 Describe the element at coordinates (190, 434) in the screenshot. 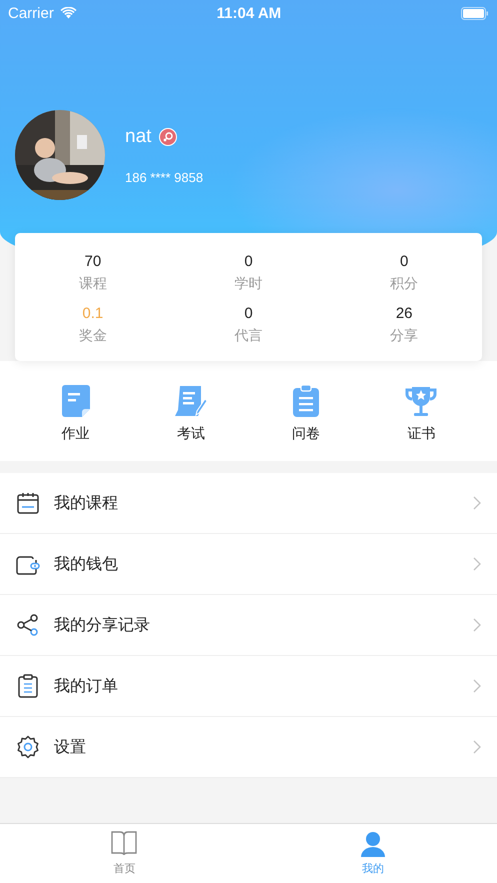

I see `shortcut-label: 考试` at that location.